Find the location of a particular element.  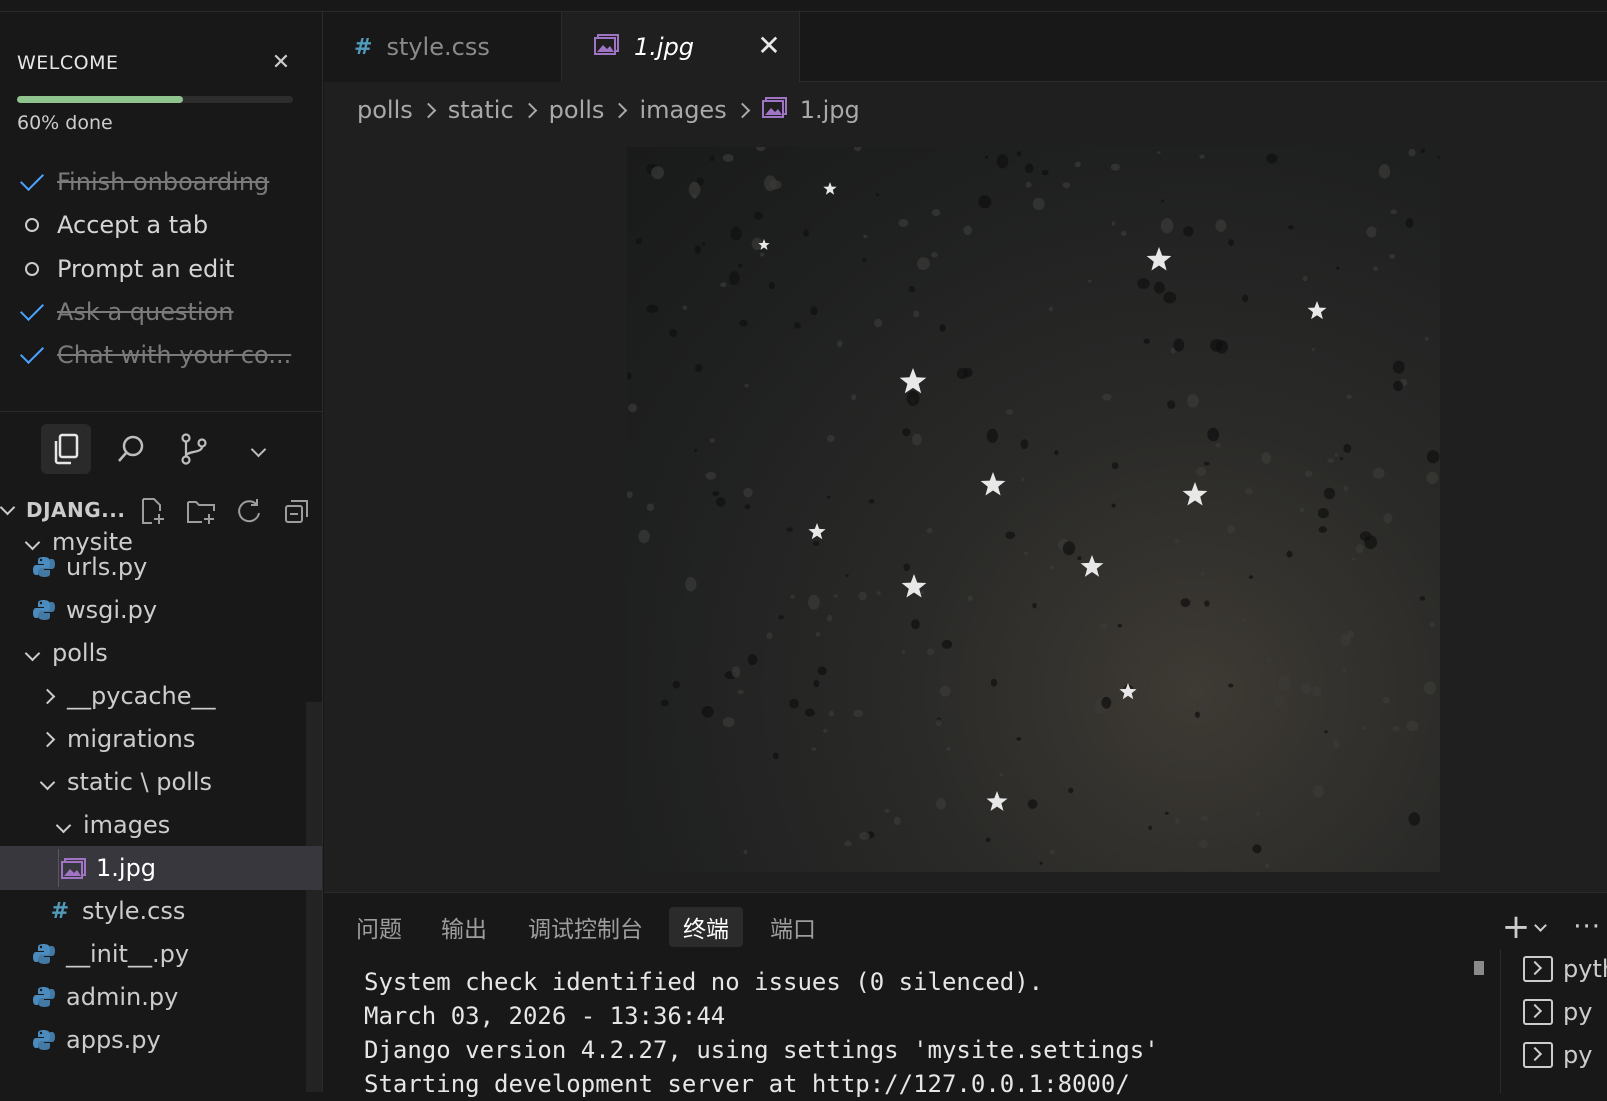

onboarding-item: Accept a tab is located at coordinates (162, 225).